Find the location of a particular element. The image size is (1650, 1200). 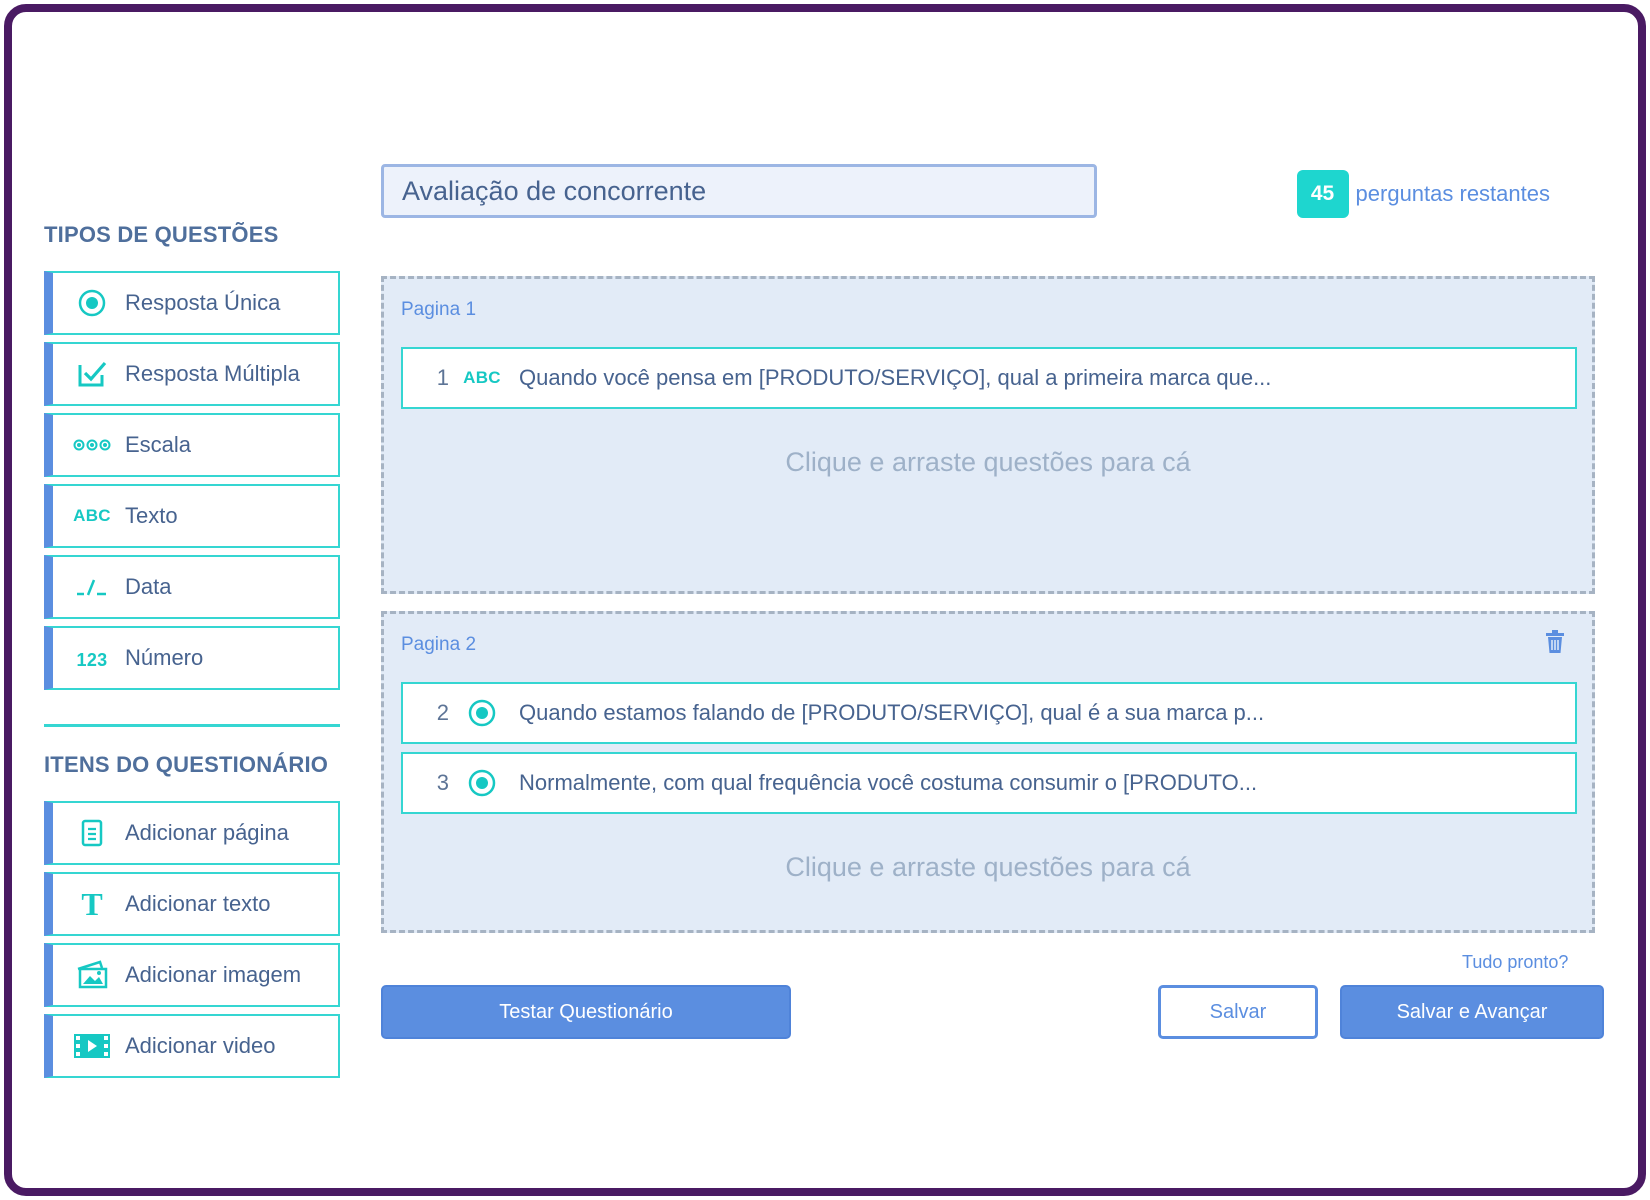

question-type-single-answer: Resposta Única is located at coordinates (192, 303).